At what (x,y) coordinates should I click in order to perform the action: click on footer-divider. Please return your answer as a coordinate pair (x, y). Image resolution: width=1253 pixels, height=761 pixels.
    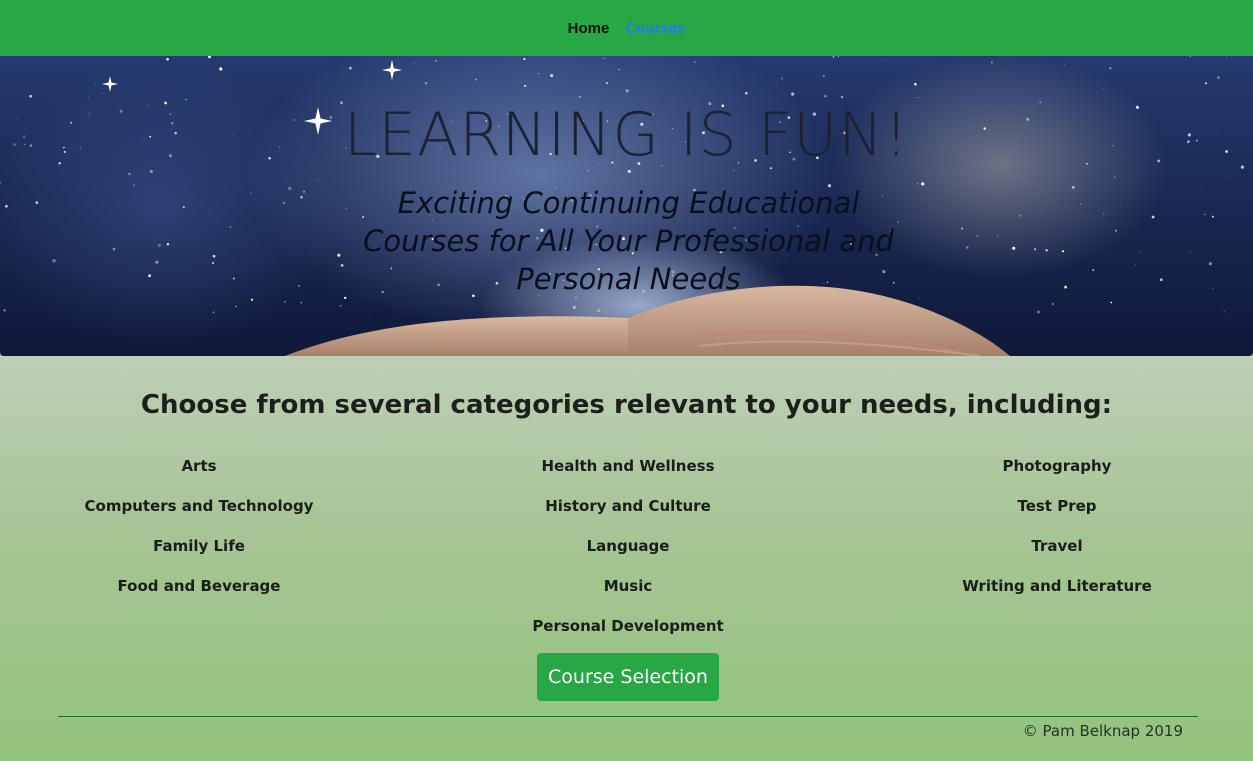
    Looking at the image, I should click on (628, 716).